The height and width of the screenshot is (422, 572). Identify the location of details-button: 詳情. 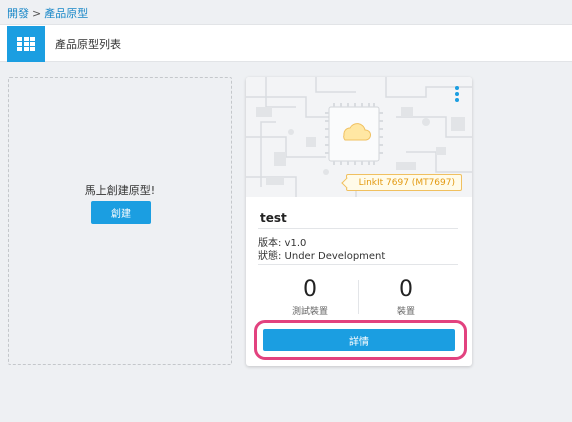
(359, 340).